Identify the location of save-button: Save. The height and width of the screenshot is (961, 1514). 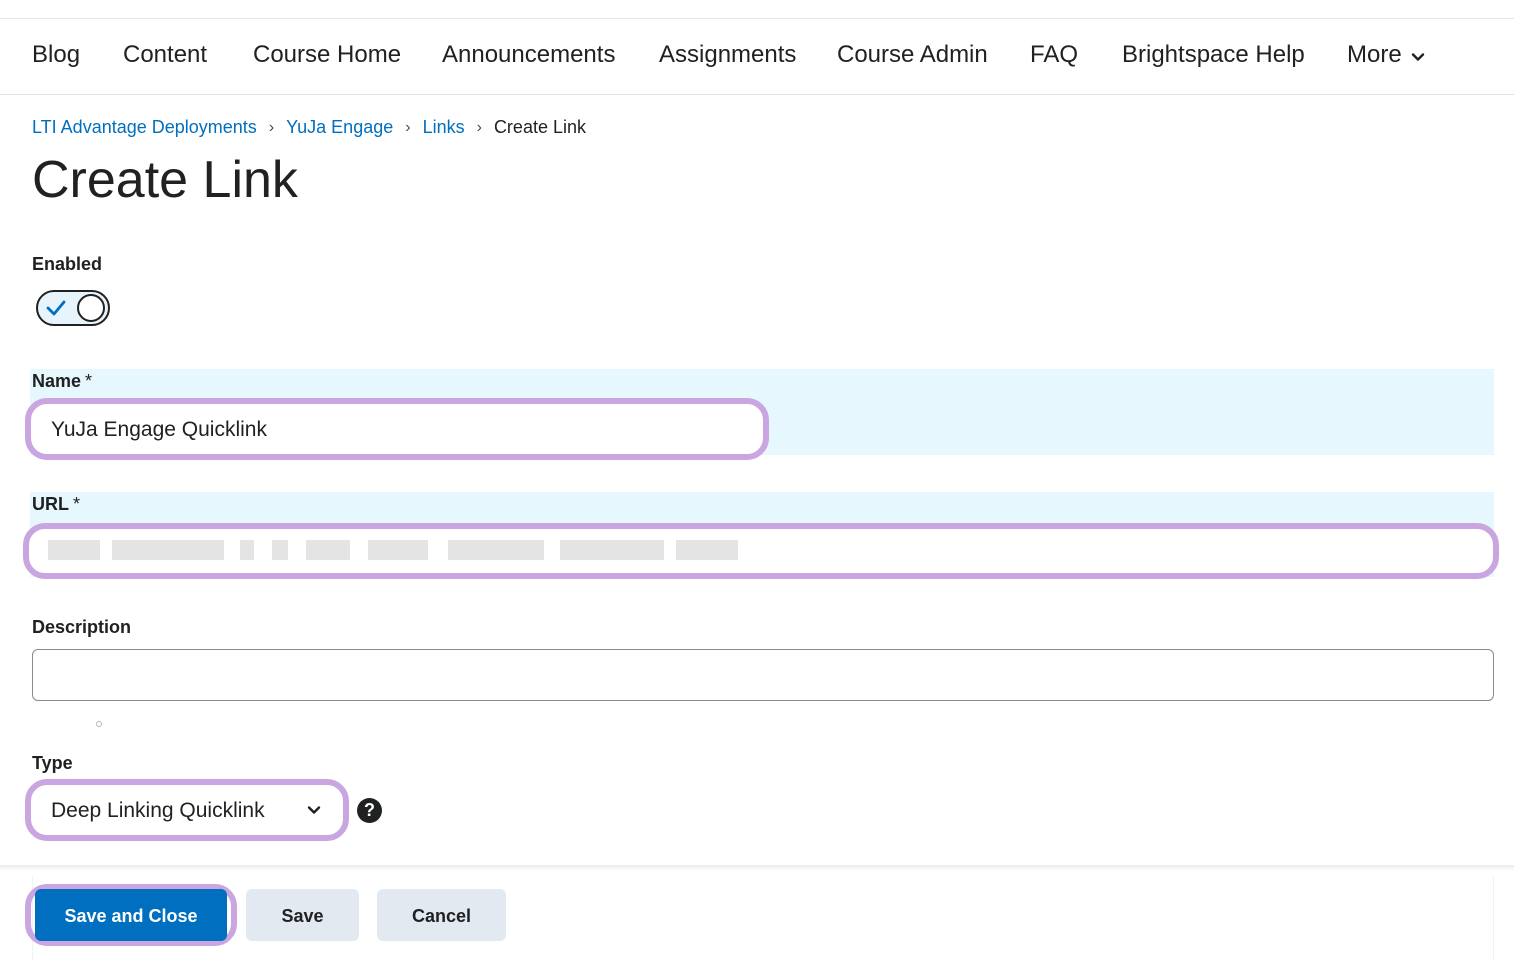
(302, 915).